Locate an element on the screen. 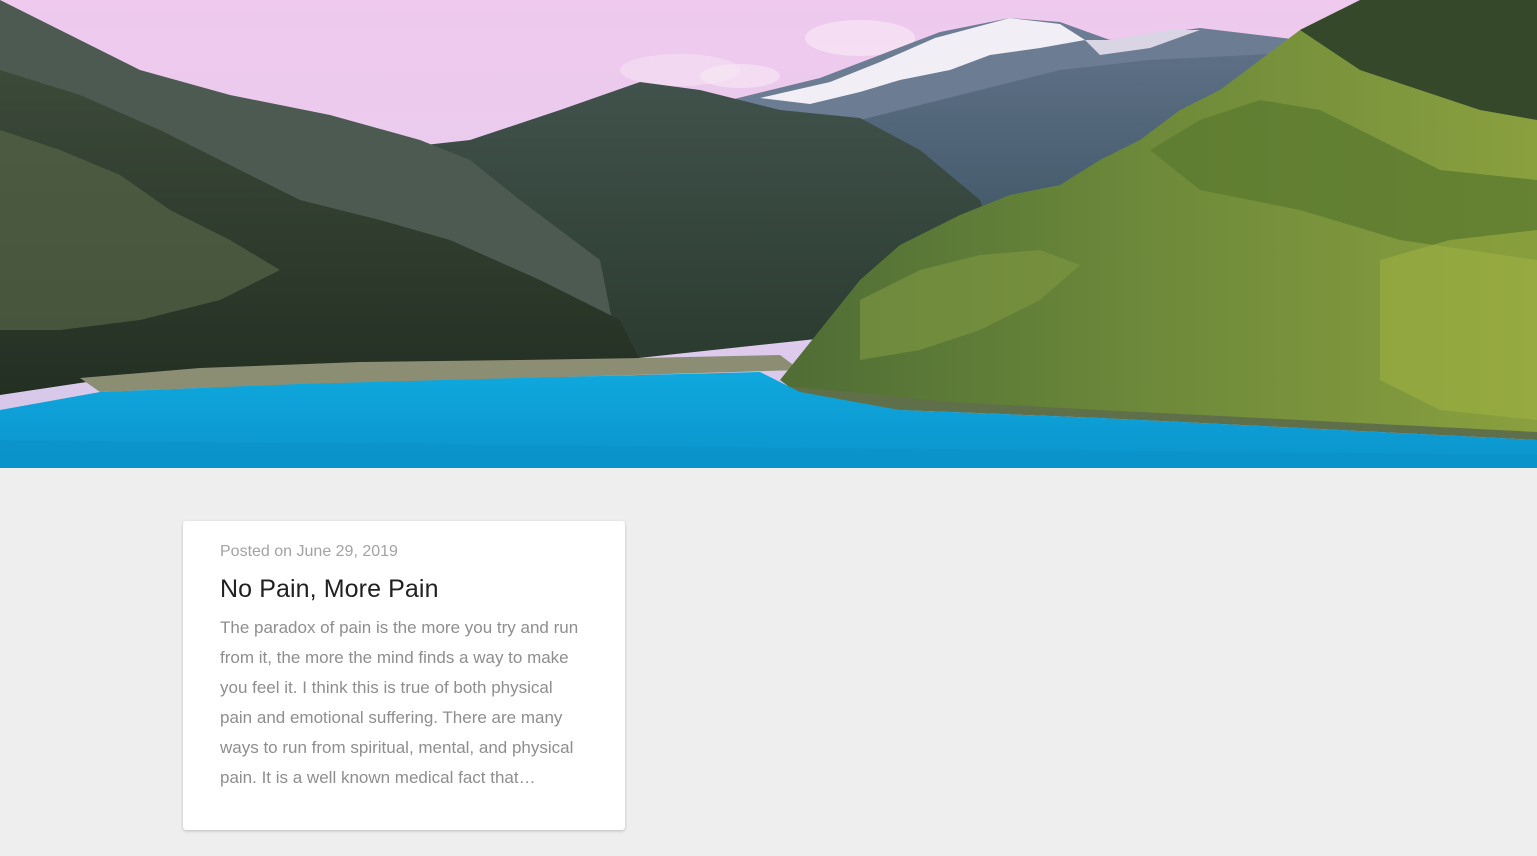 Image resolution: width=1537 pixels, height=856 pixels. post-meta: Posted on June 29, 2019 is located at coordinates (403, 552).